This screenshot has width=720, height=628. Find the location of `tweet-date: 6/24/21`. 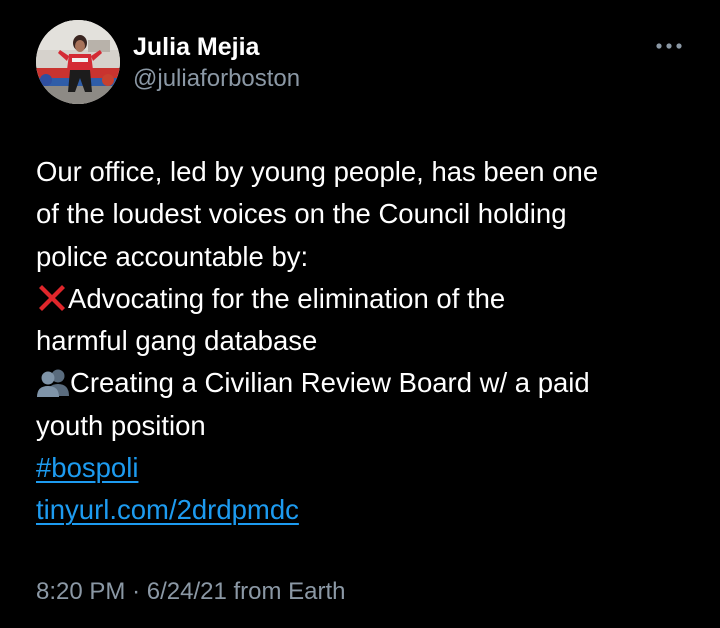

tweet-date: 6/24/21 is located at coordinates (187, 591).